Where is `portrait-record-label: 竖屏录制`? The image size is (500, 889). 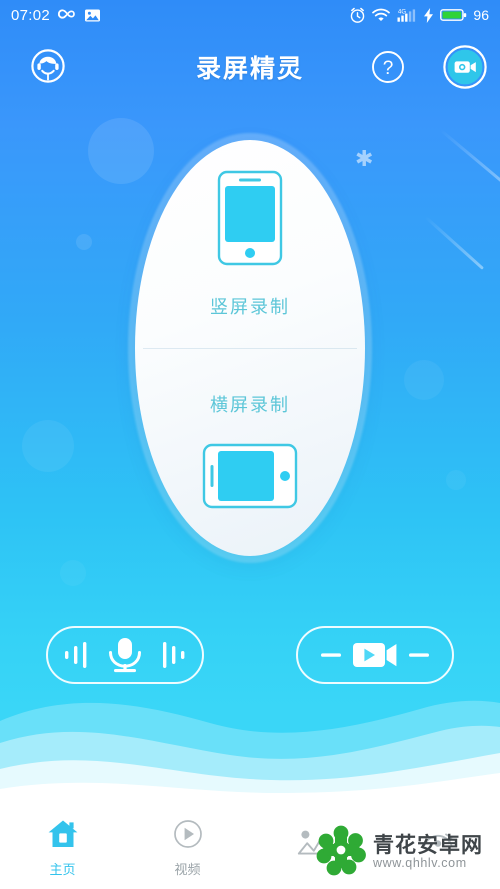 portrait-record-label: 竖屏录制 is located at coordinates (250, 306).